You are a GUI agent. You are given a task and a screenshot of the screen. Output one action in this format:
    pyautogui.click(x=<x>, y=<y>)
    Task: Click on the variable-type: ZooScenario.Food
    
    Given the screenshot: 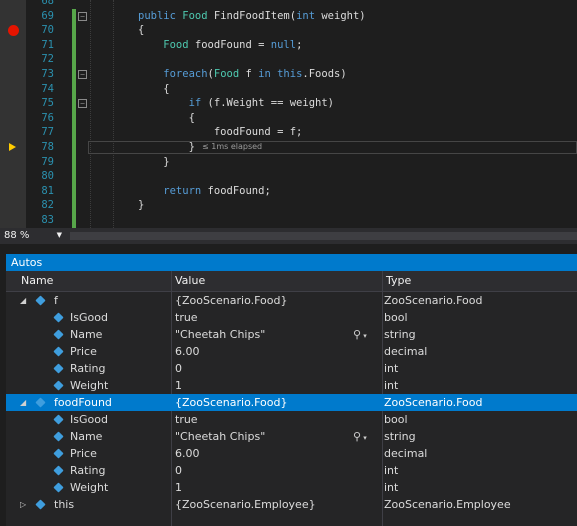 What is the action you would take?
    pyautogui.click(x=433, y=402)
    